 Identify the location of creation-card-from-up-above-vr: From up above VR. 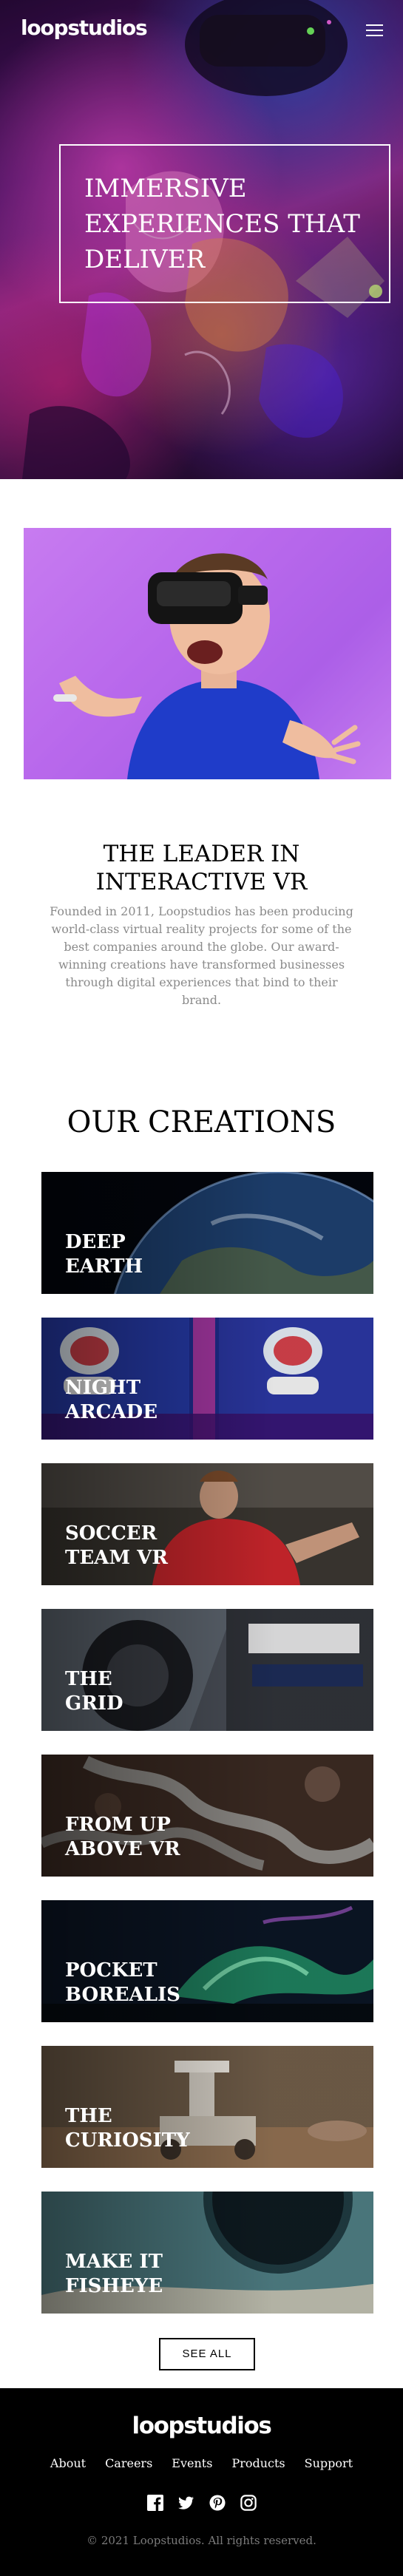
(207, 1816).